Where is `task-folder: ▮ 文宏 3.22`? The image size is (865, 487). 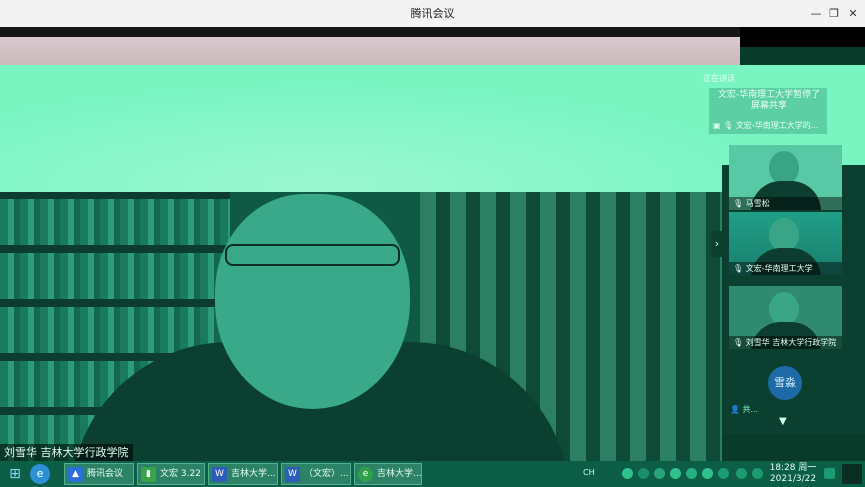
task-folder: ▮ 文宏 3.22 is located at coordinates (171, 474).